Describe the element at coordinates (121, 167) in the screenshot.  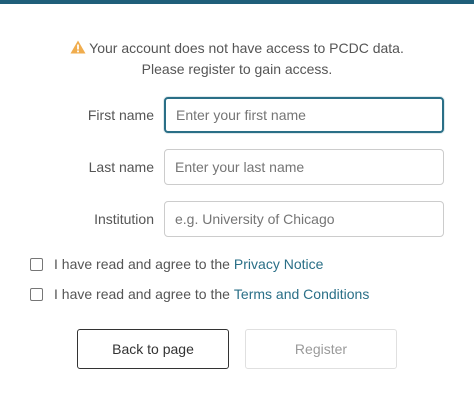
I see `last-name-label: Last name` at that location.